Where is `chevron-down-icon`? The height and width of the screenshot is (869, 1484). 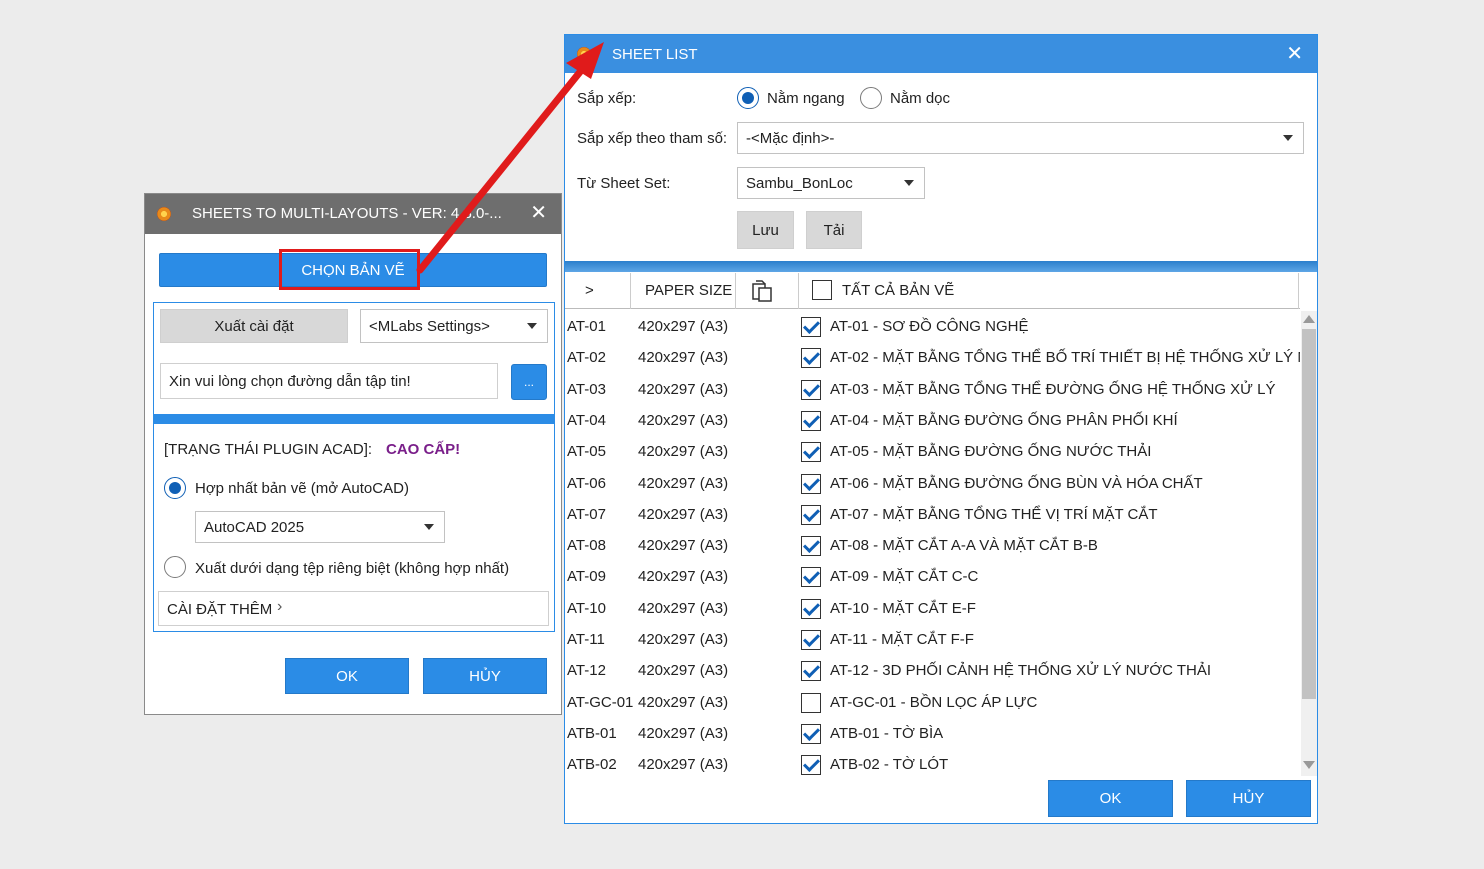 chevron-down-icon is located at coordinates (909, 183).